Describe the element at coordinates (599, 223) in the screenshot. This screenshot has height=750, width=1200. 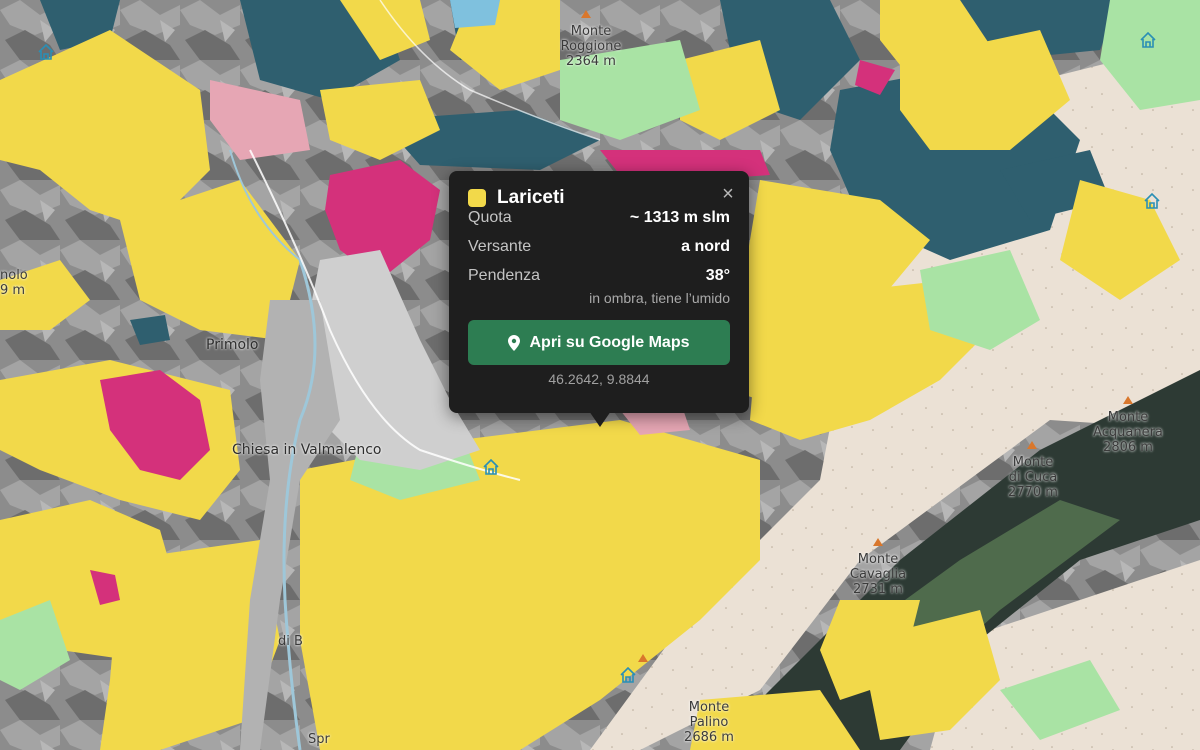
I see `info-row-quota: Quota ~ 1313 m slm` at that location.